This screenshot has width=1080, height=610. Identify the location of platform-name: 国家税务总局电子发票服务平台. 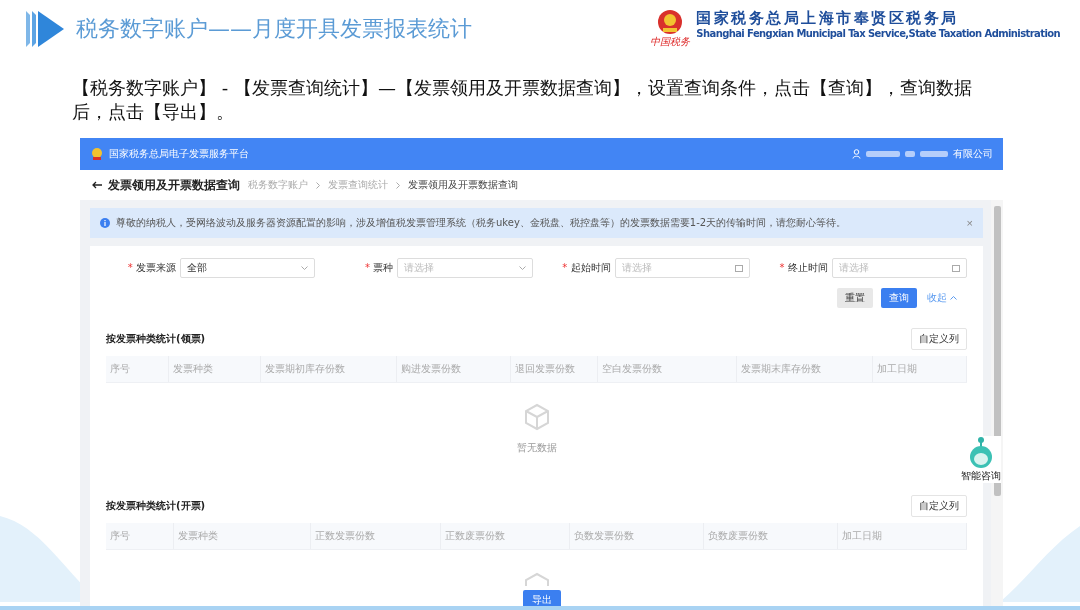
(179, 154).